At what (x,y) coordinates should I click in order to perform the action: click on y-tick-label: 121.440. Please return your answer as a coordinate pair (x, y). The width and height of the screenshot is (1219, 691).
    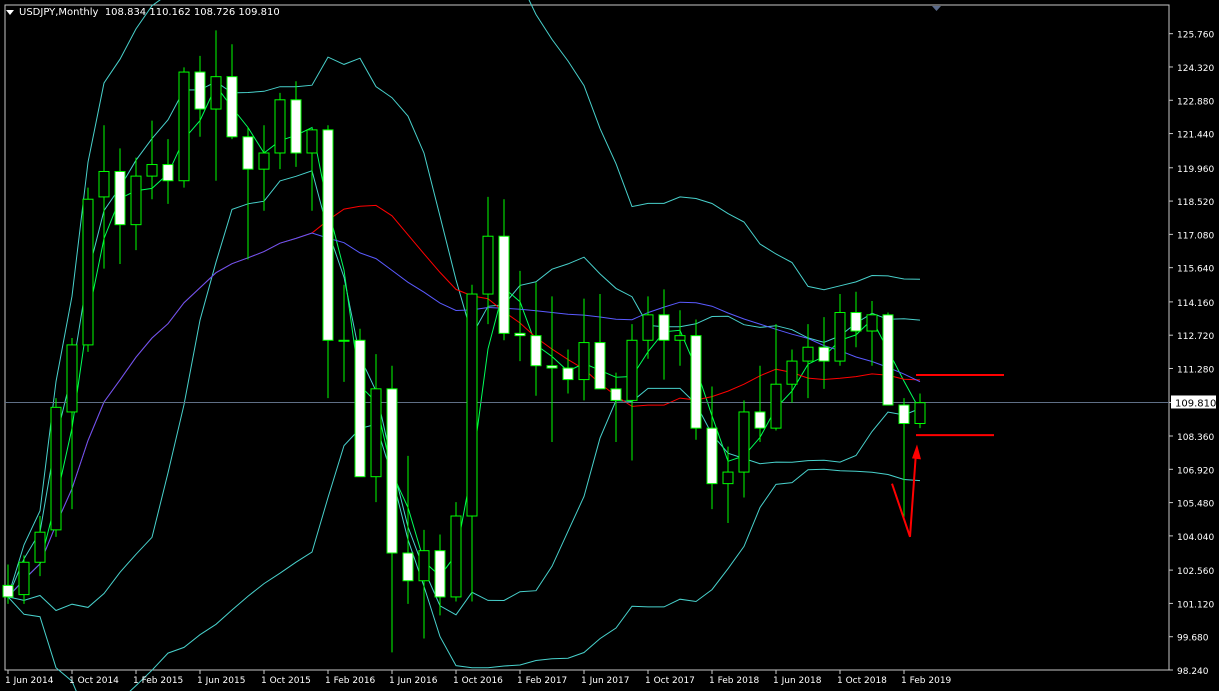
    Looking at the image, I should click on (1195, 136).